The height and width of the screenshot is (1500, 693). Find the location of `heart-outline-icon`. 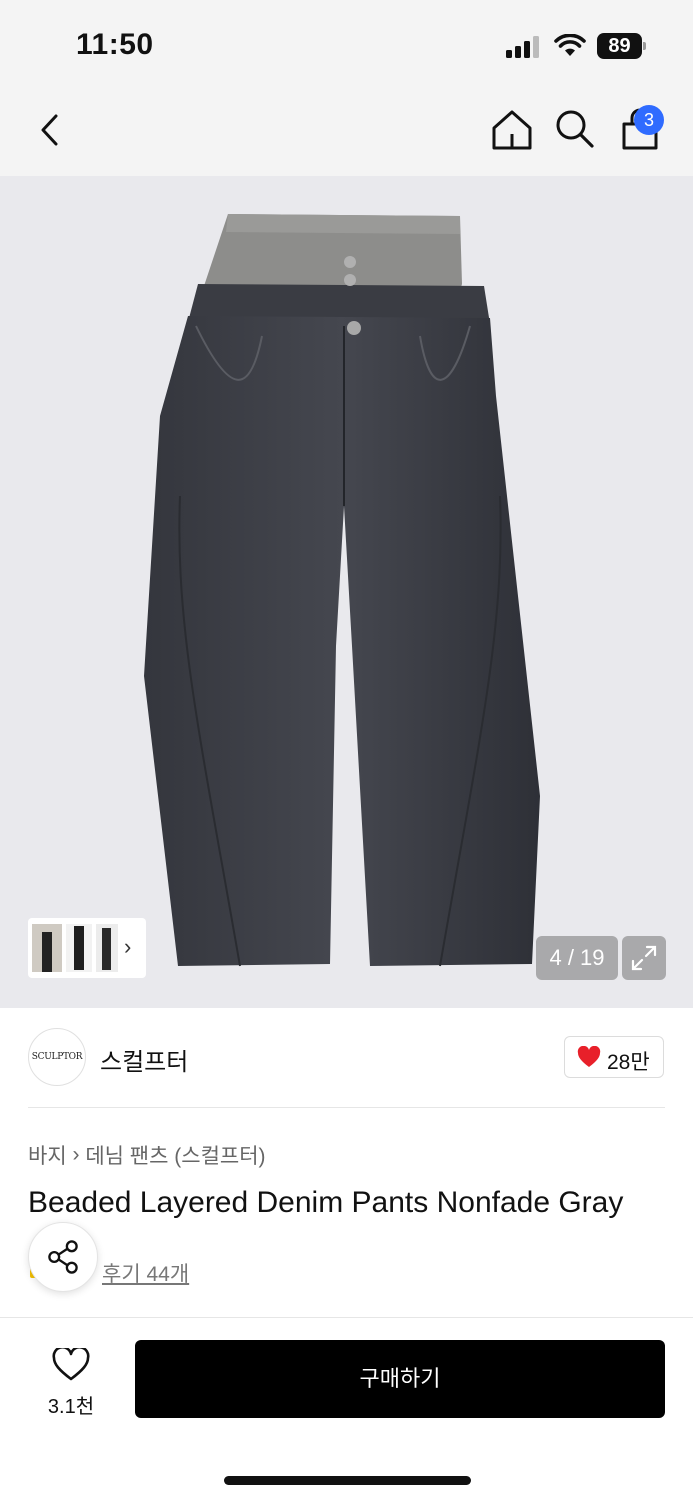

heart-outline-icon is located at coordinates (71, 1364).